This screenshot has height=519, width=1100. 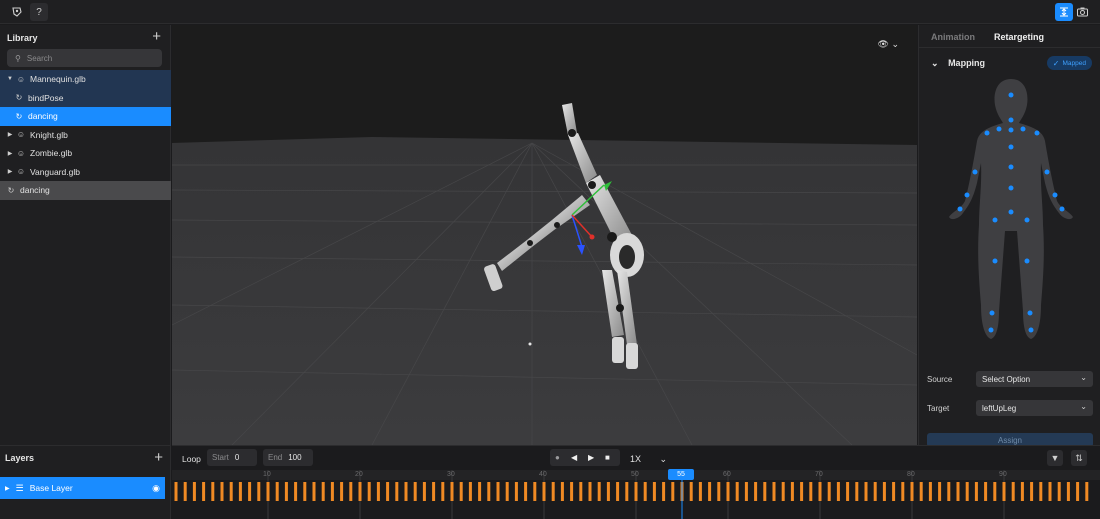 What do you see at coordinates (1034, 408) in the screenshot?
I see `target-select: leftUpLeg ⌄` at bounding box center [1034, 408].